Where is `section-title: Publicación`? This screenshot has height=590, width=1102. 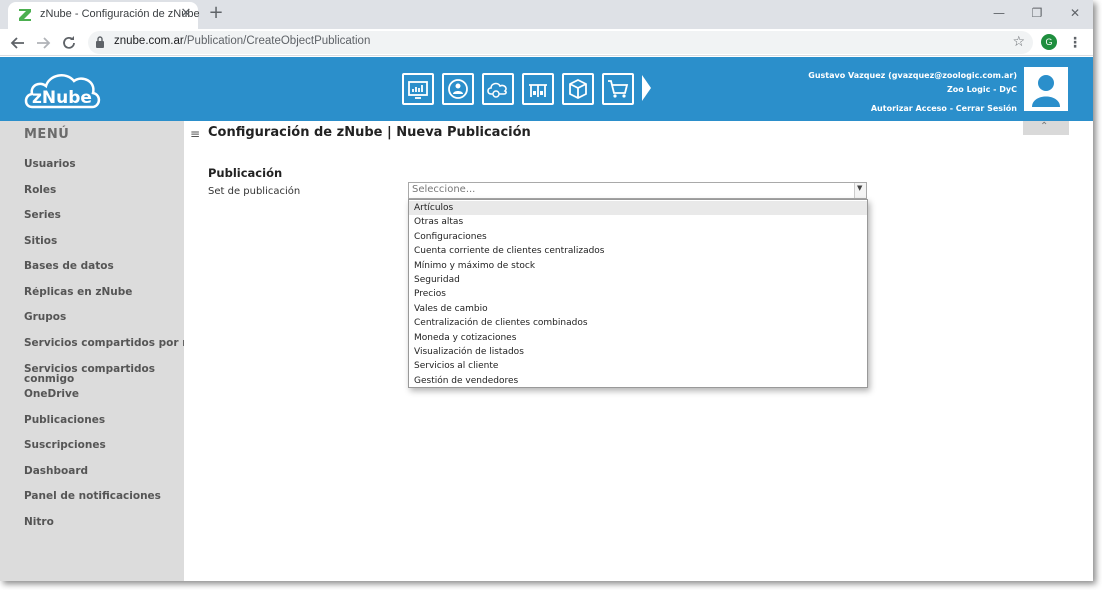
section-title: Publicación is located at coordinates (245, 173).